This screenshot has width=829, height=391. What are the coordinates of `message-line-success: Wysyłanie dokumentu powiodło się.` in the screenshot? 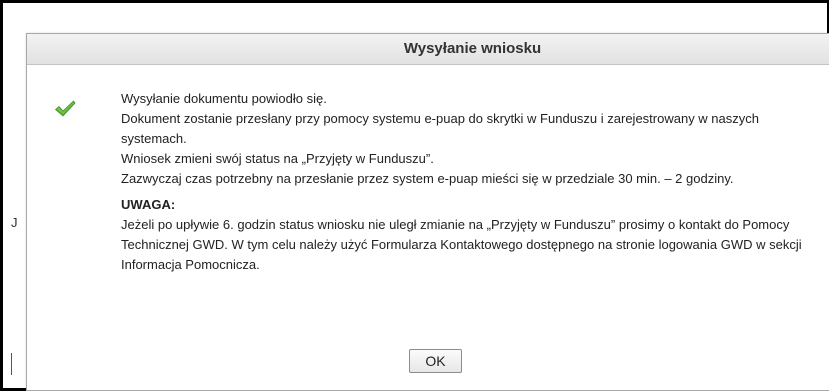 It's located at (224, 98).